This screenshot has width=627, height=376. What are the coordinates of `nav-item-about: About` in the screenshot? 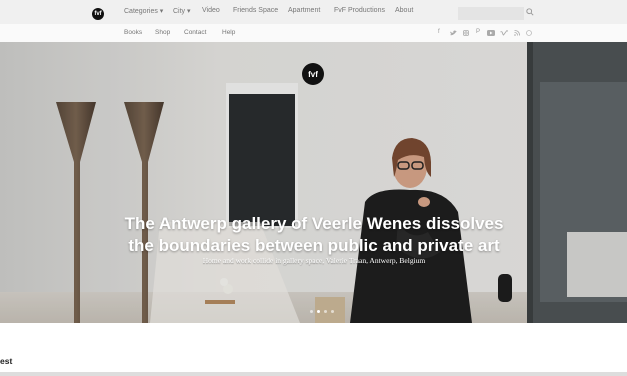 It's located at (404, 10).